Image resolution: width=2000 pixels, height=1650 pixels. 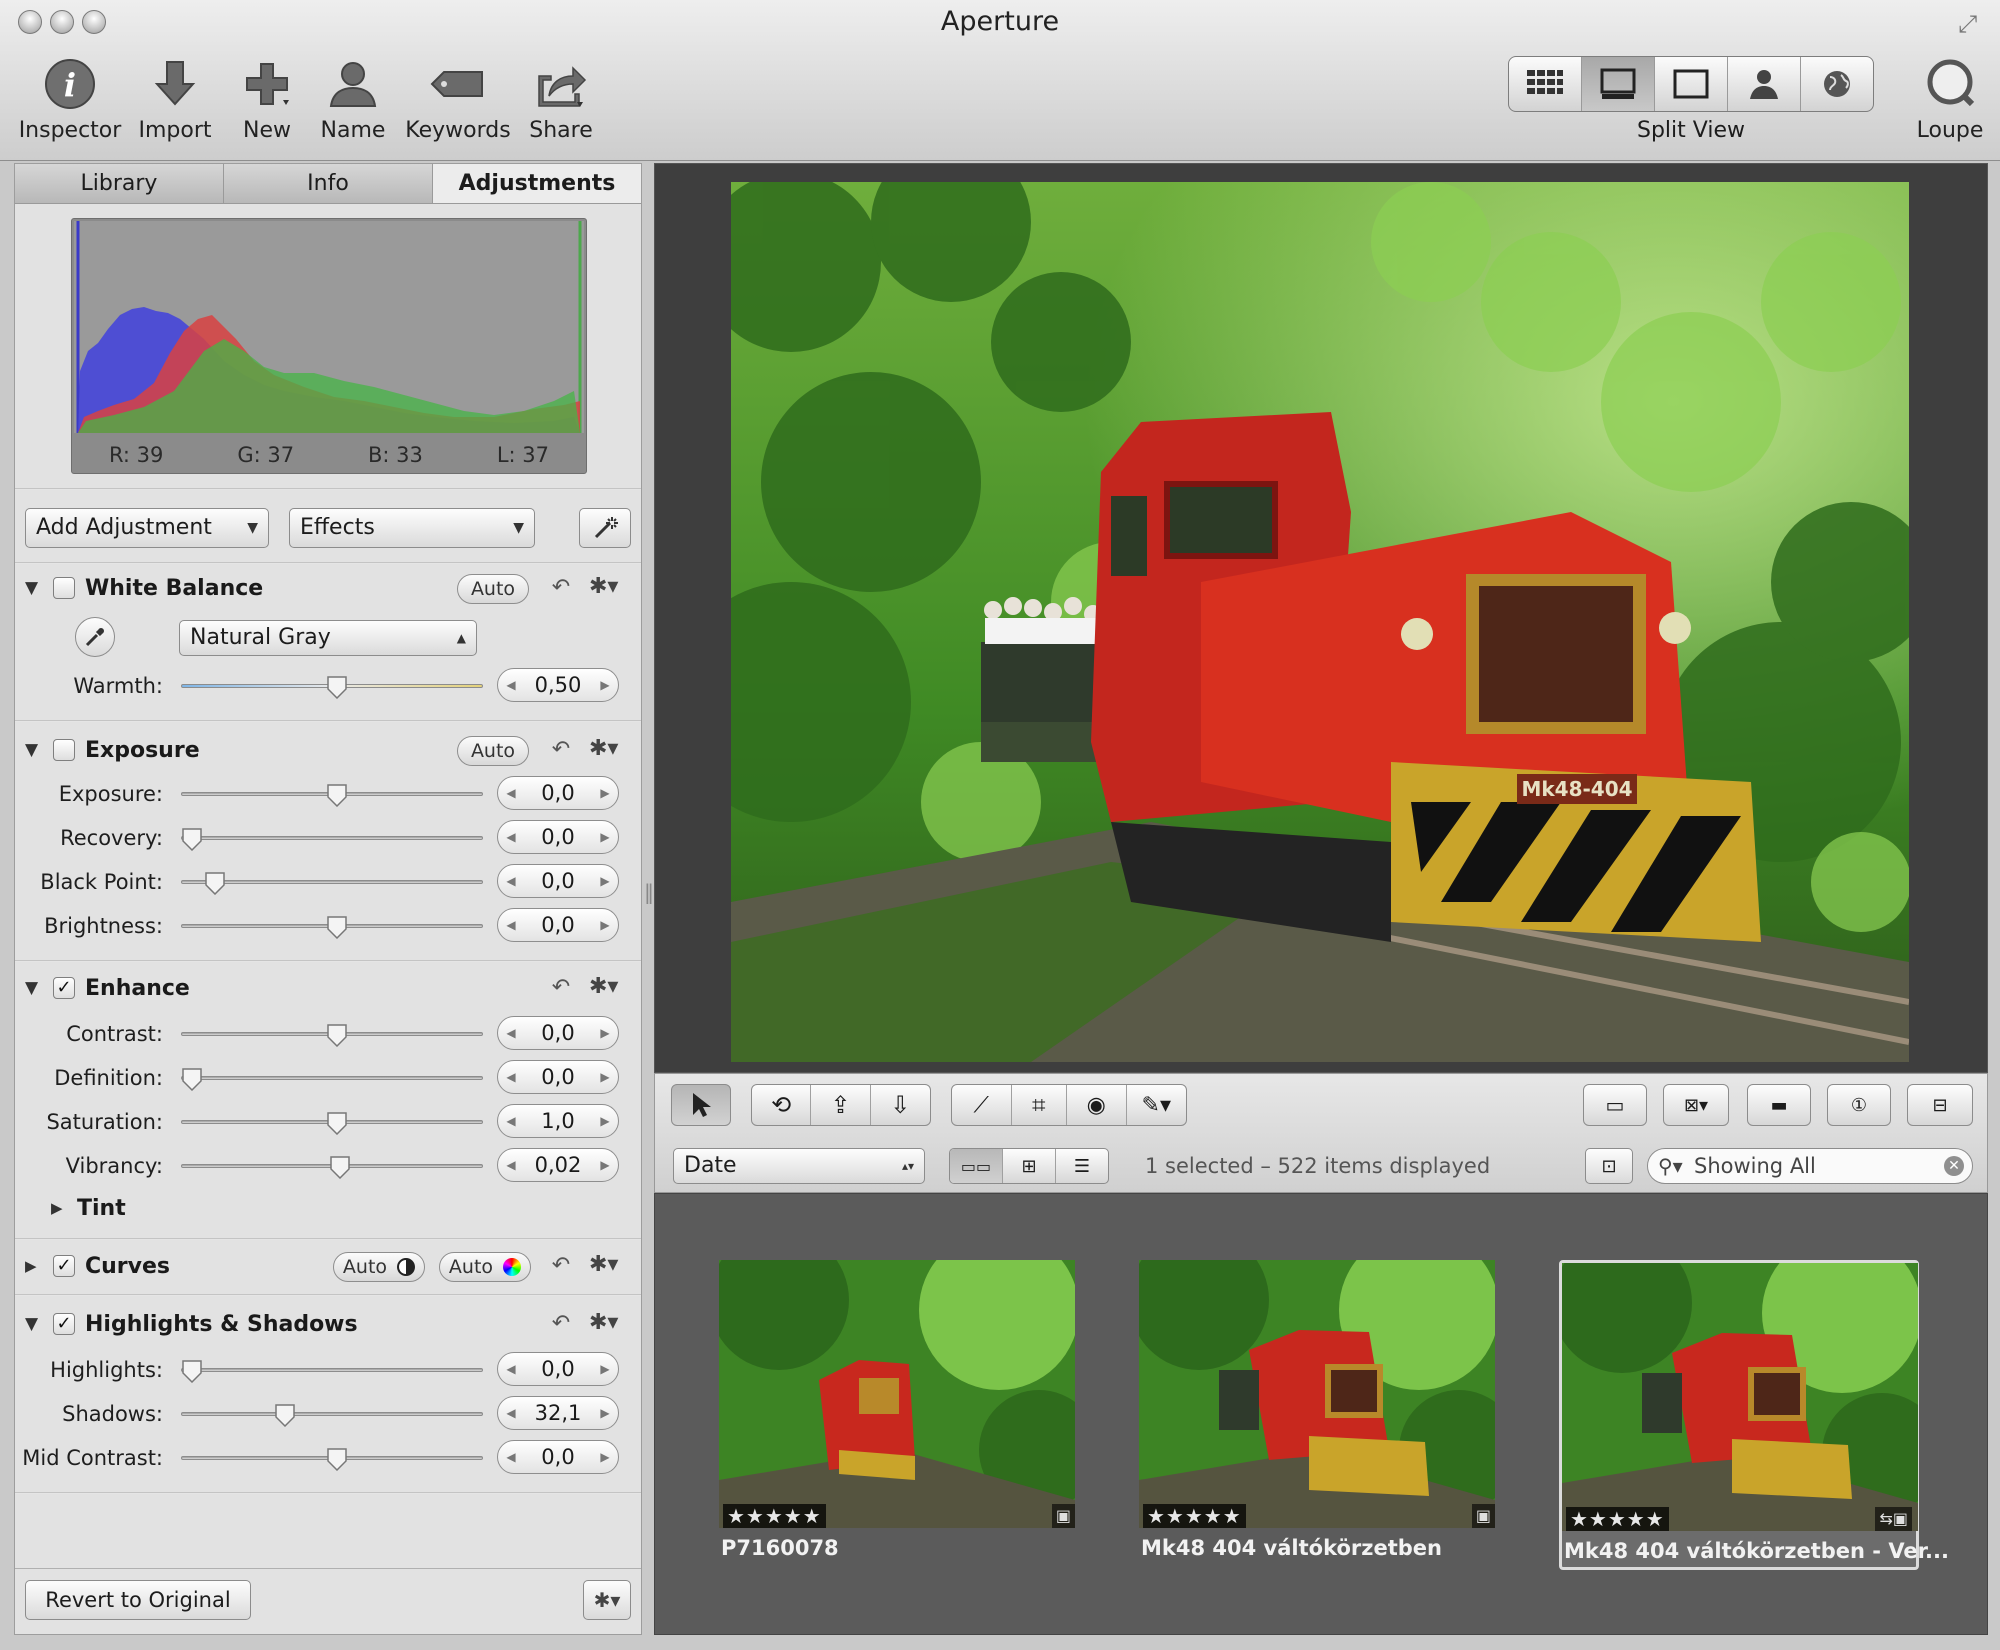 What do you see at coordinates (1837, 84) in the screenshot?
I see `places-button` at bounding box center [1837, 84].